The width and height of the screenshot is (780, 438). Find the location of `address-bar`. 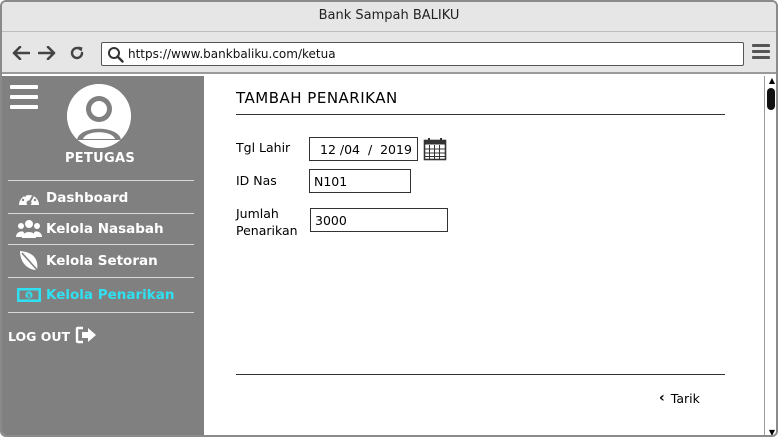

address-bar is located at coordinates (422, 54).